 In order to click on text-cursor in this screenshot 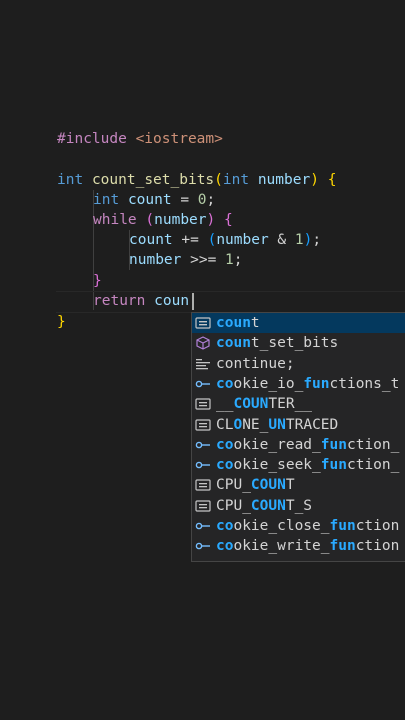, I will do `click(193, 301)`.